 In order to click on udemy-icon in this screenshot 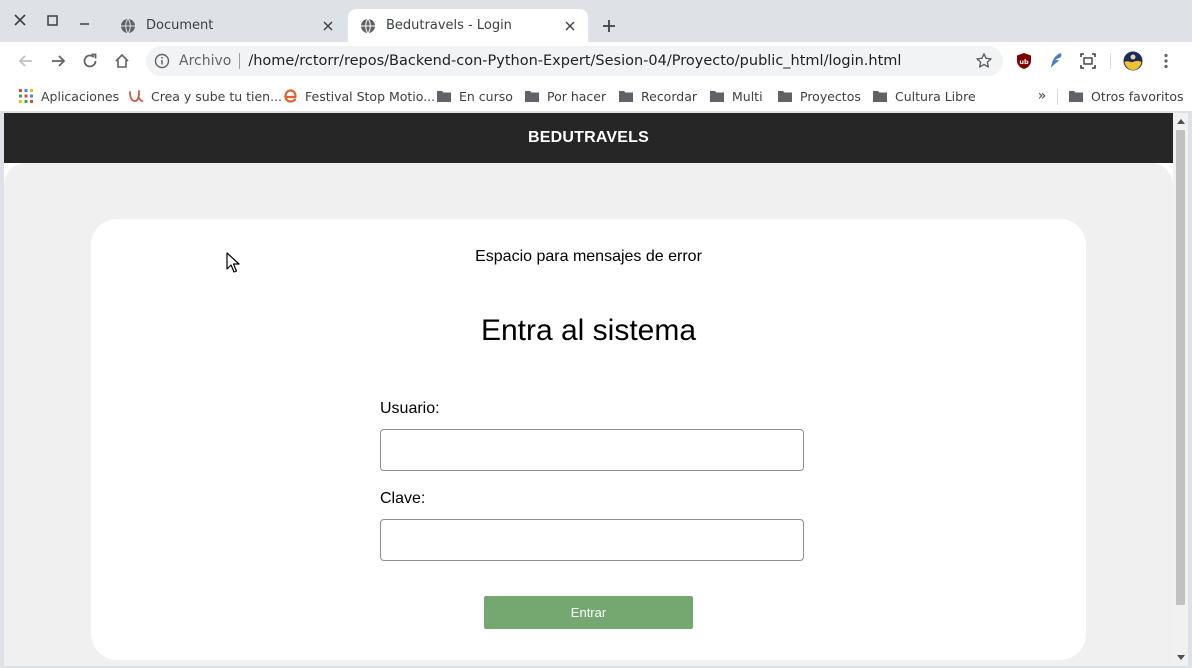, I will do `click(136, 96)`.